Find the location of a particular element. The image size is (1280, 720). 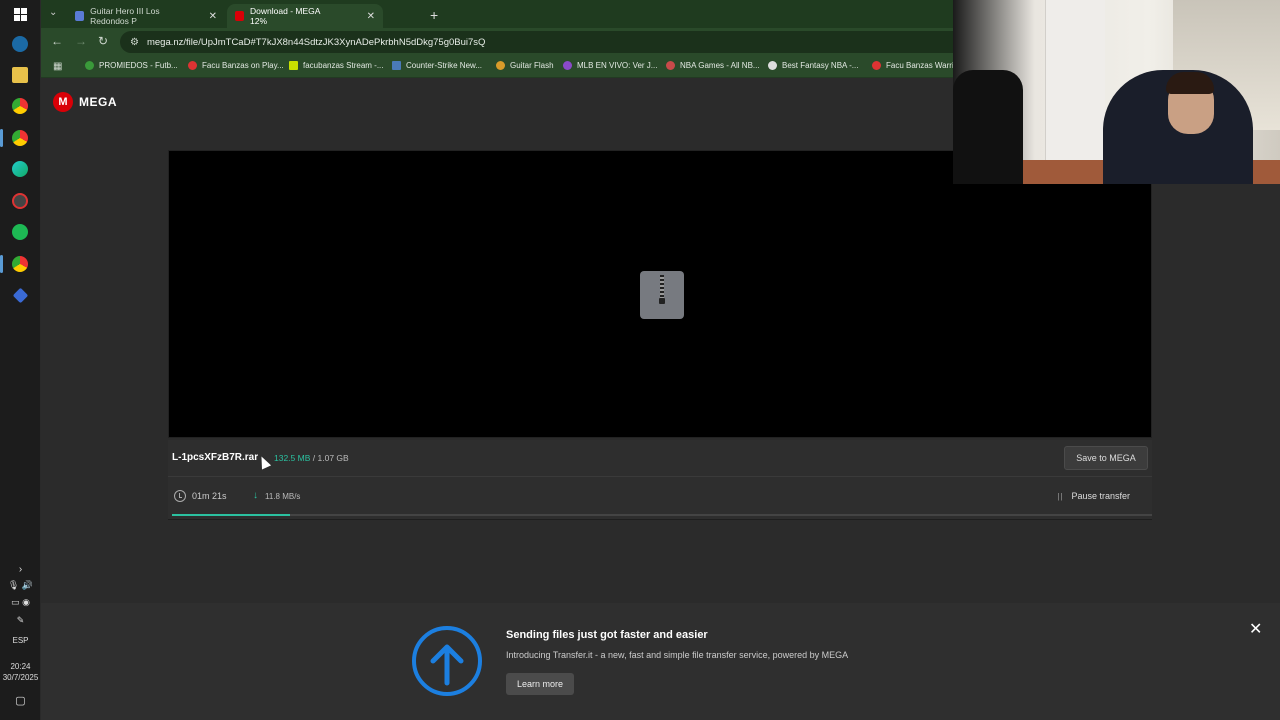

progress-bar is located at coordinates (662, 515).